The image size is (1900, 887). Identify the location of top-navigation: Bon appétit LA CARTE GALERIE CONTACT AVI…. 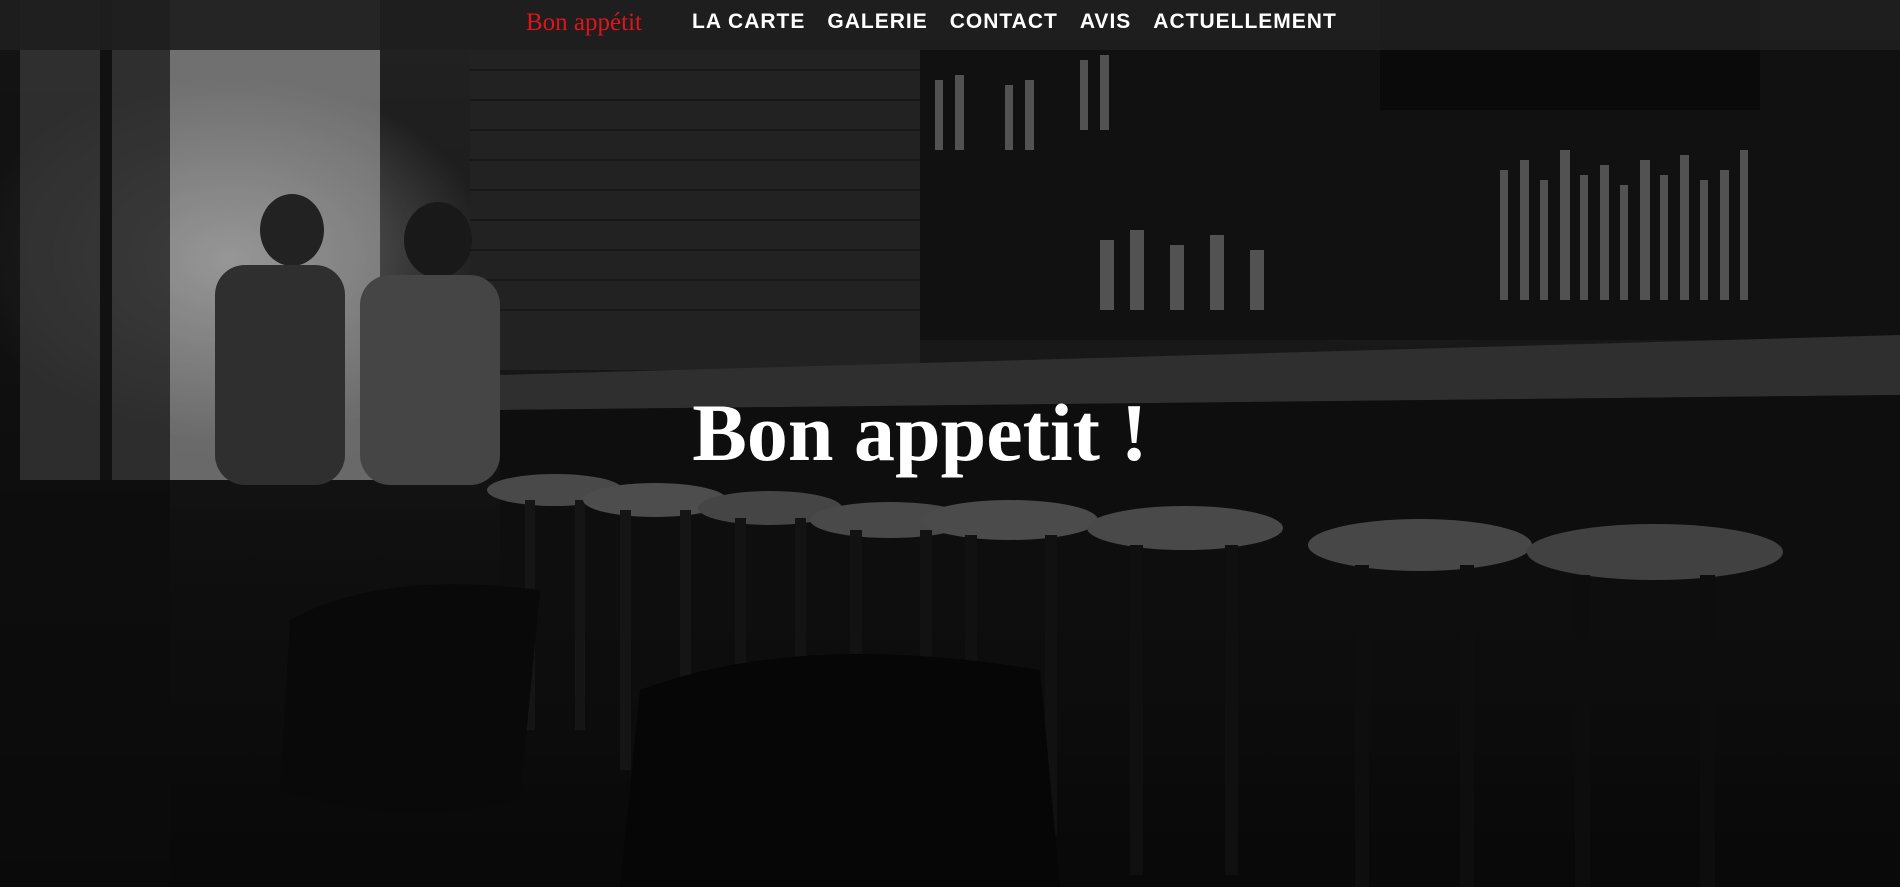
(950, 25).